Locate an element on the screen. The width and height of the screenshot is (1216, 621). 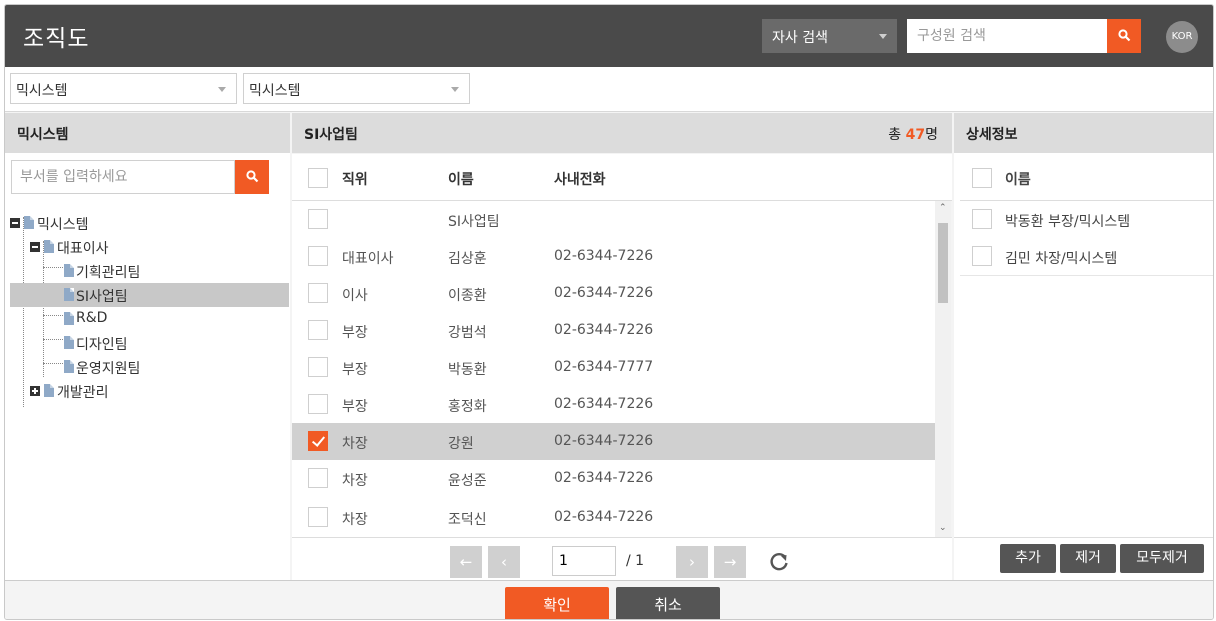
company-search-select: 자사 검색 is located at coordinates (829, 36).